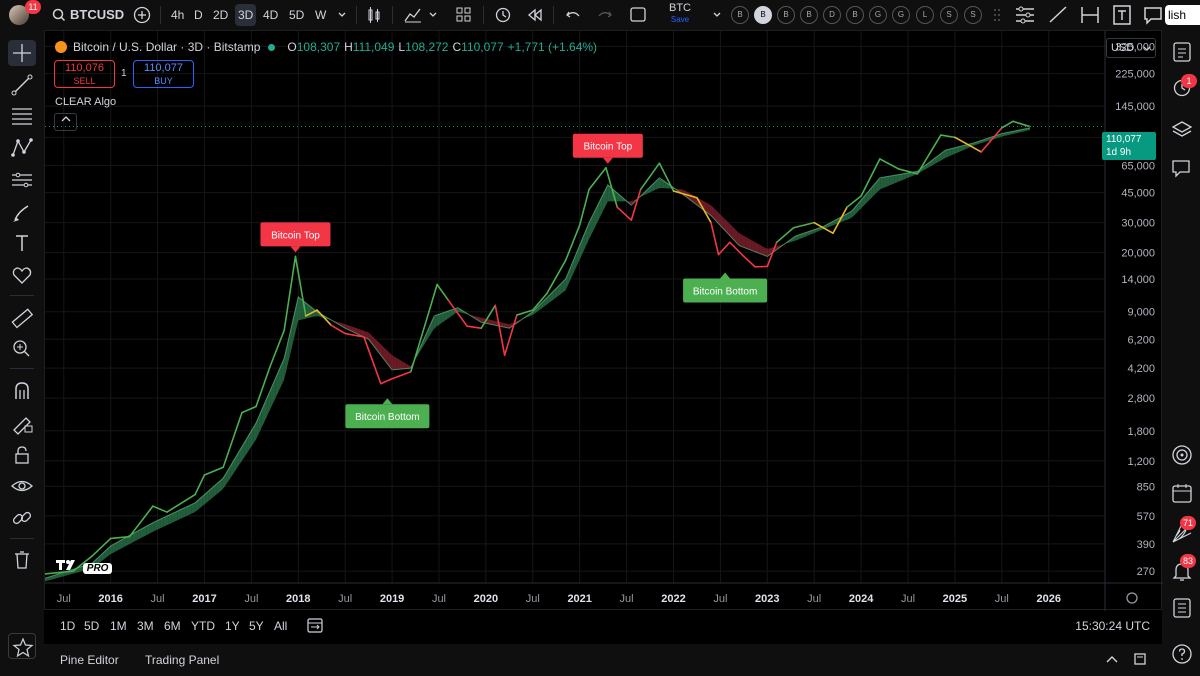 This screenshot has height=676, width=1200. What do you see at coordinates (342, 15) in the screenshot?
I see `interval-dropdown-icon` at bounding box center [342, 15].